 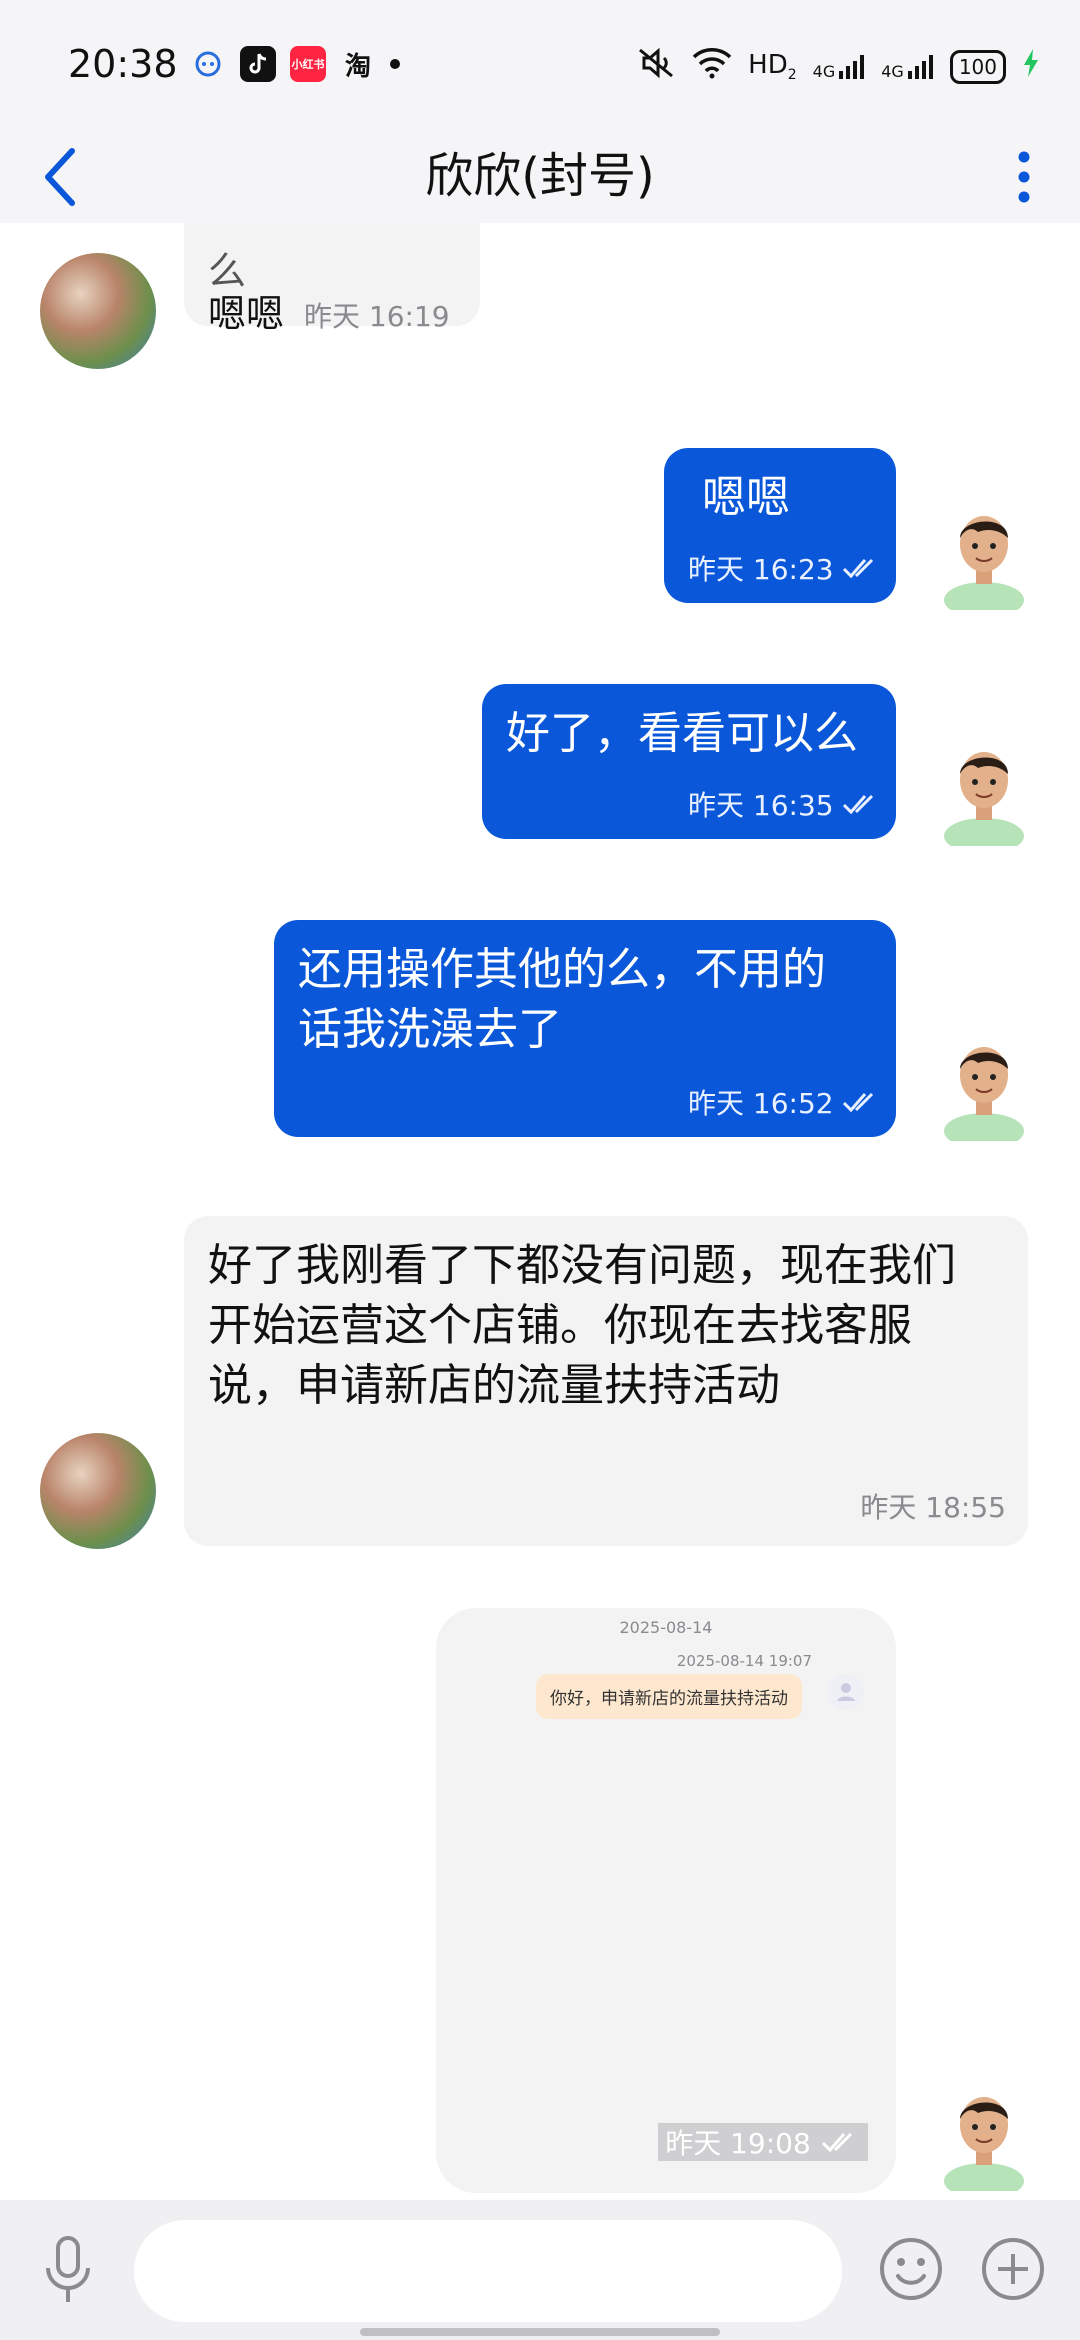 I want to click on home-indicator, so click(x=540, y=2332).